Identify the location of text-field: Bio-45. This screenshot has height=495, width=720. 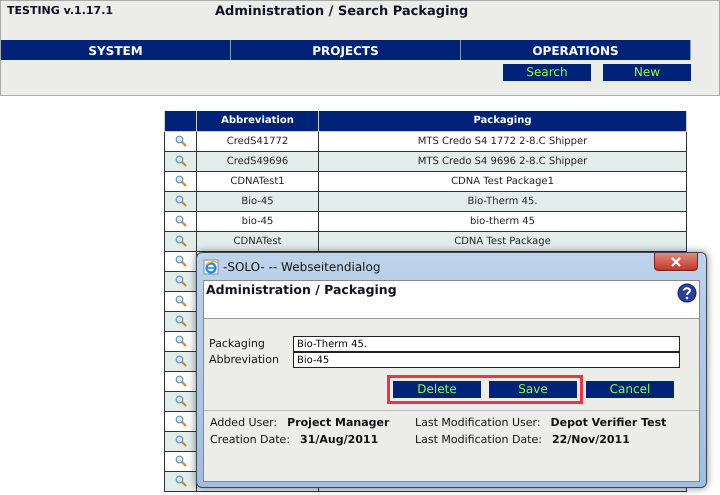
(486, 360).